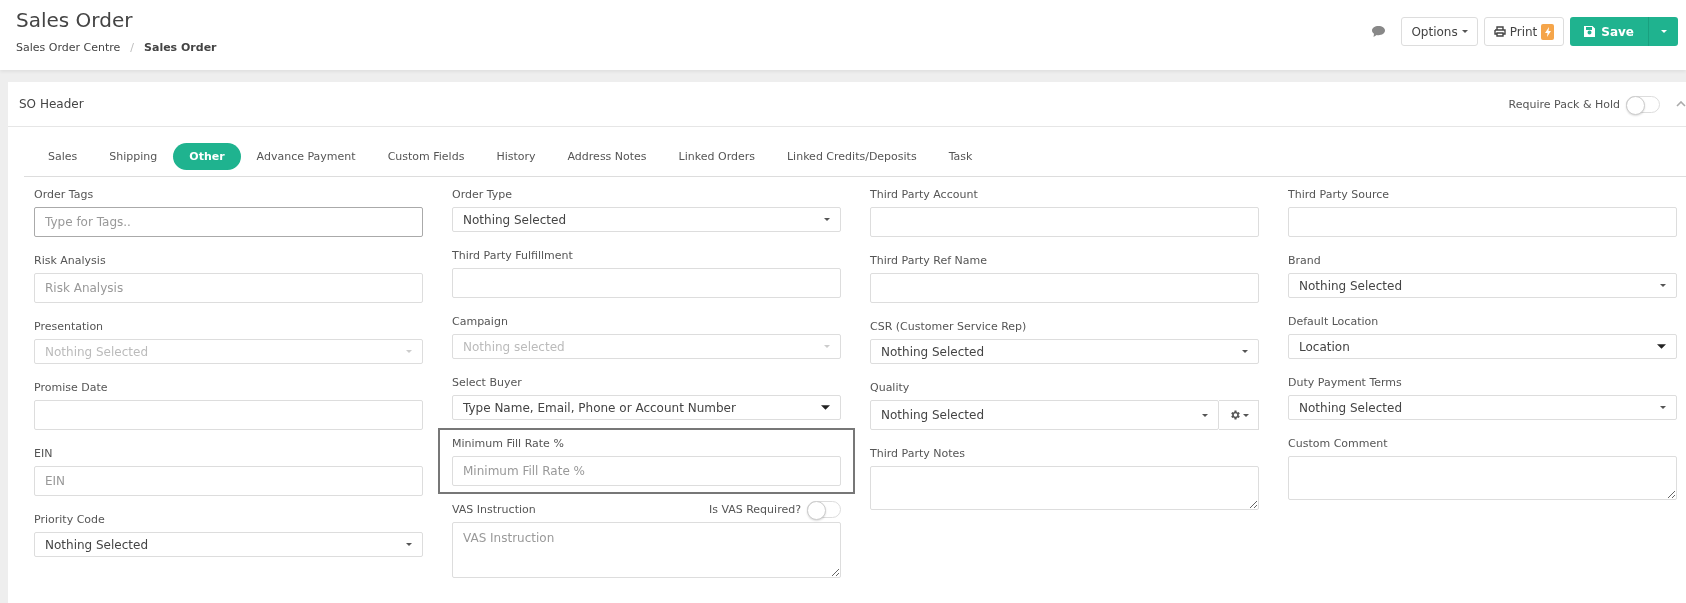 The height and width of the screenshot is (603, 1686). I want to click on toggle-label: Require Pack & Hold, so click(1564, 104).